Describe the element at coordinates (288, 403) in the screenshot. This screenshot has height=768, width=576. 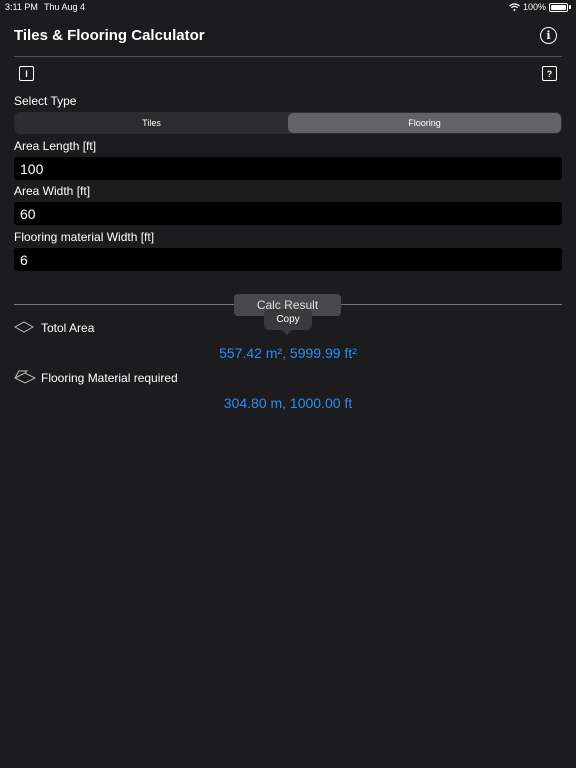
I see `material-required-value: 304.80 m, 1000.00 ft` at that location.